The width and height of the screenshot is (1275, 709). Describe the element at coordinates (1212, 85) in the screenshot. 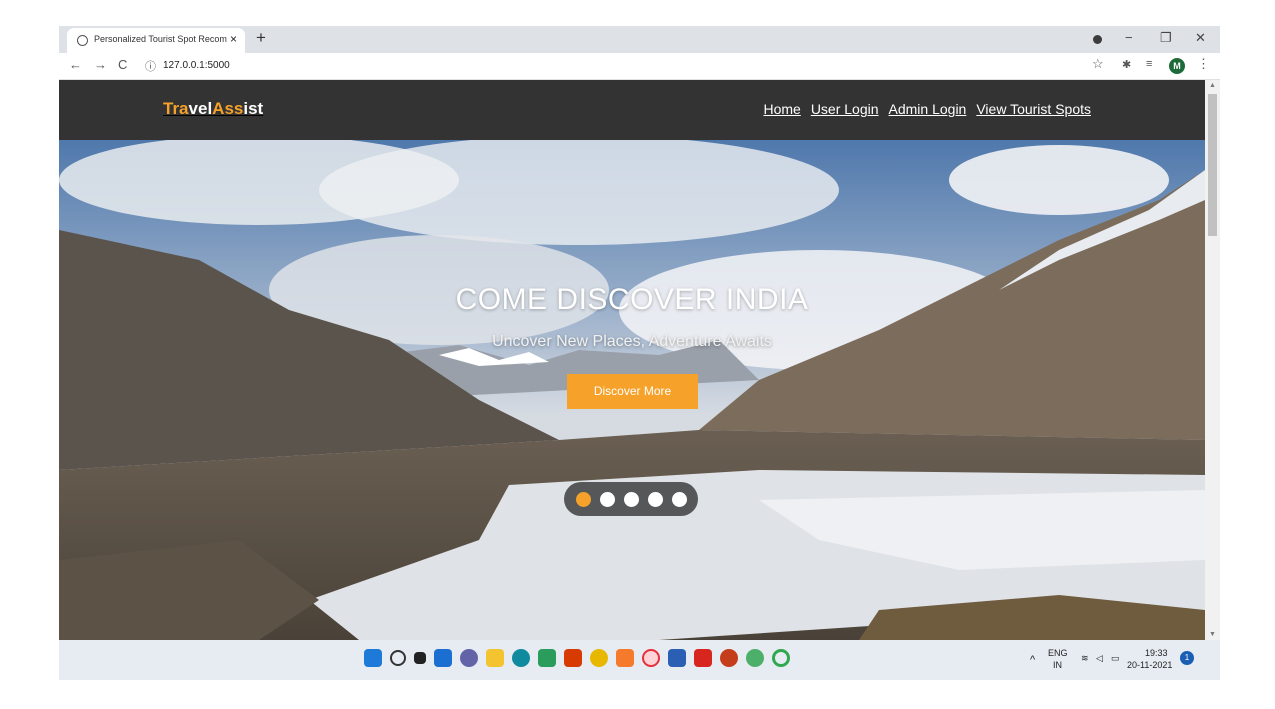

I see `scroll-up-arrow-icon: ▲` at that location.